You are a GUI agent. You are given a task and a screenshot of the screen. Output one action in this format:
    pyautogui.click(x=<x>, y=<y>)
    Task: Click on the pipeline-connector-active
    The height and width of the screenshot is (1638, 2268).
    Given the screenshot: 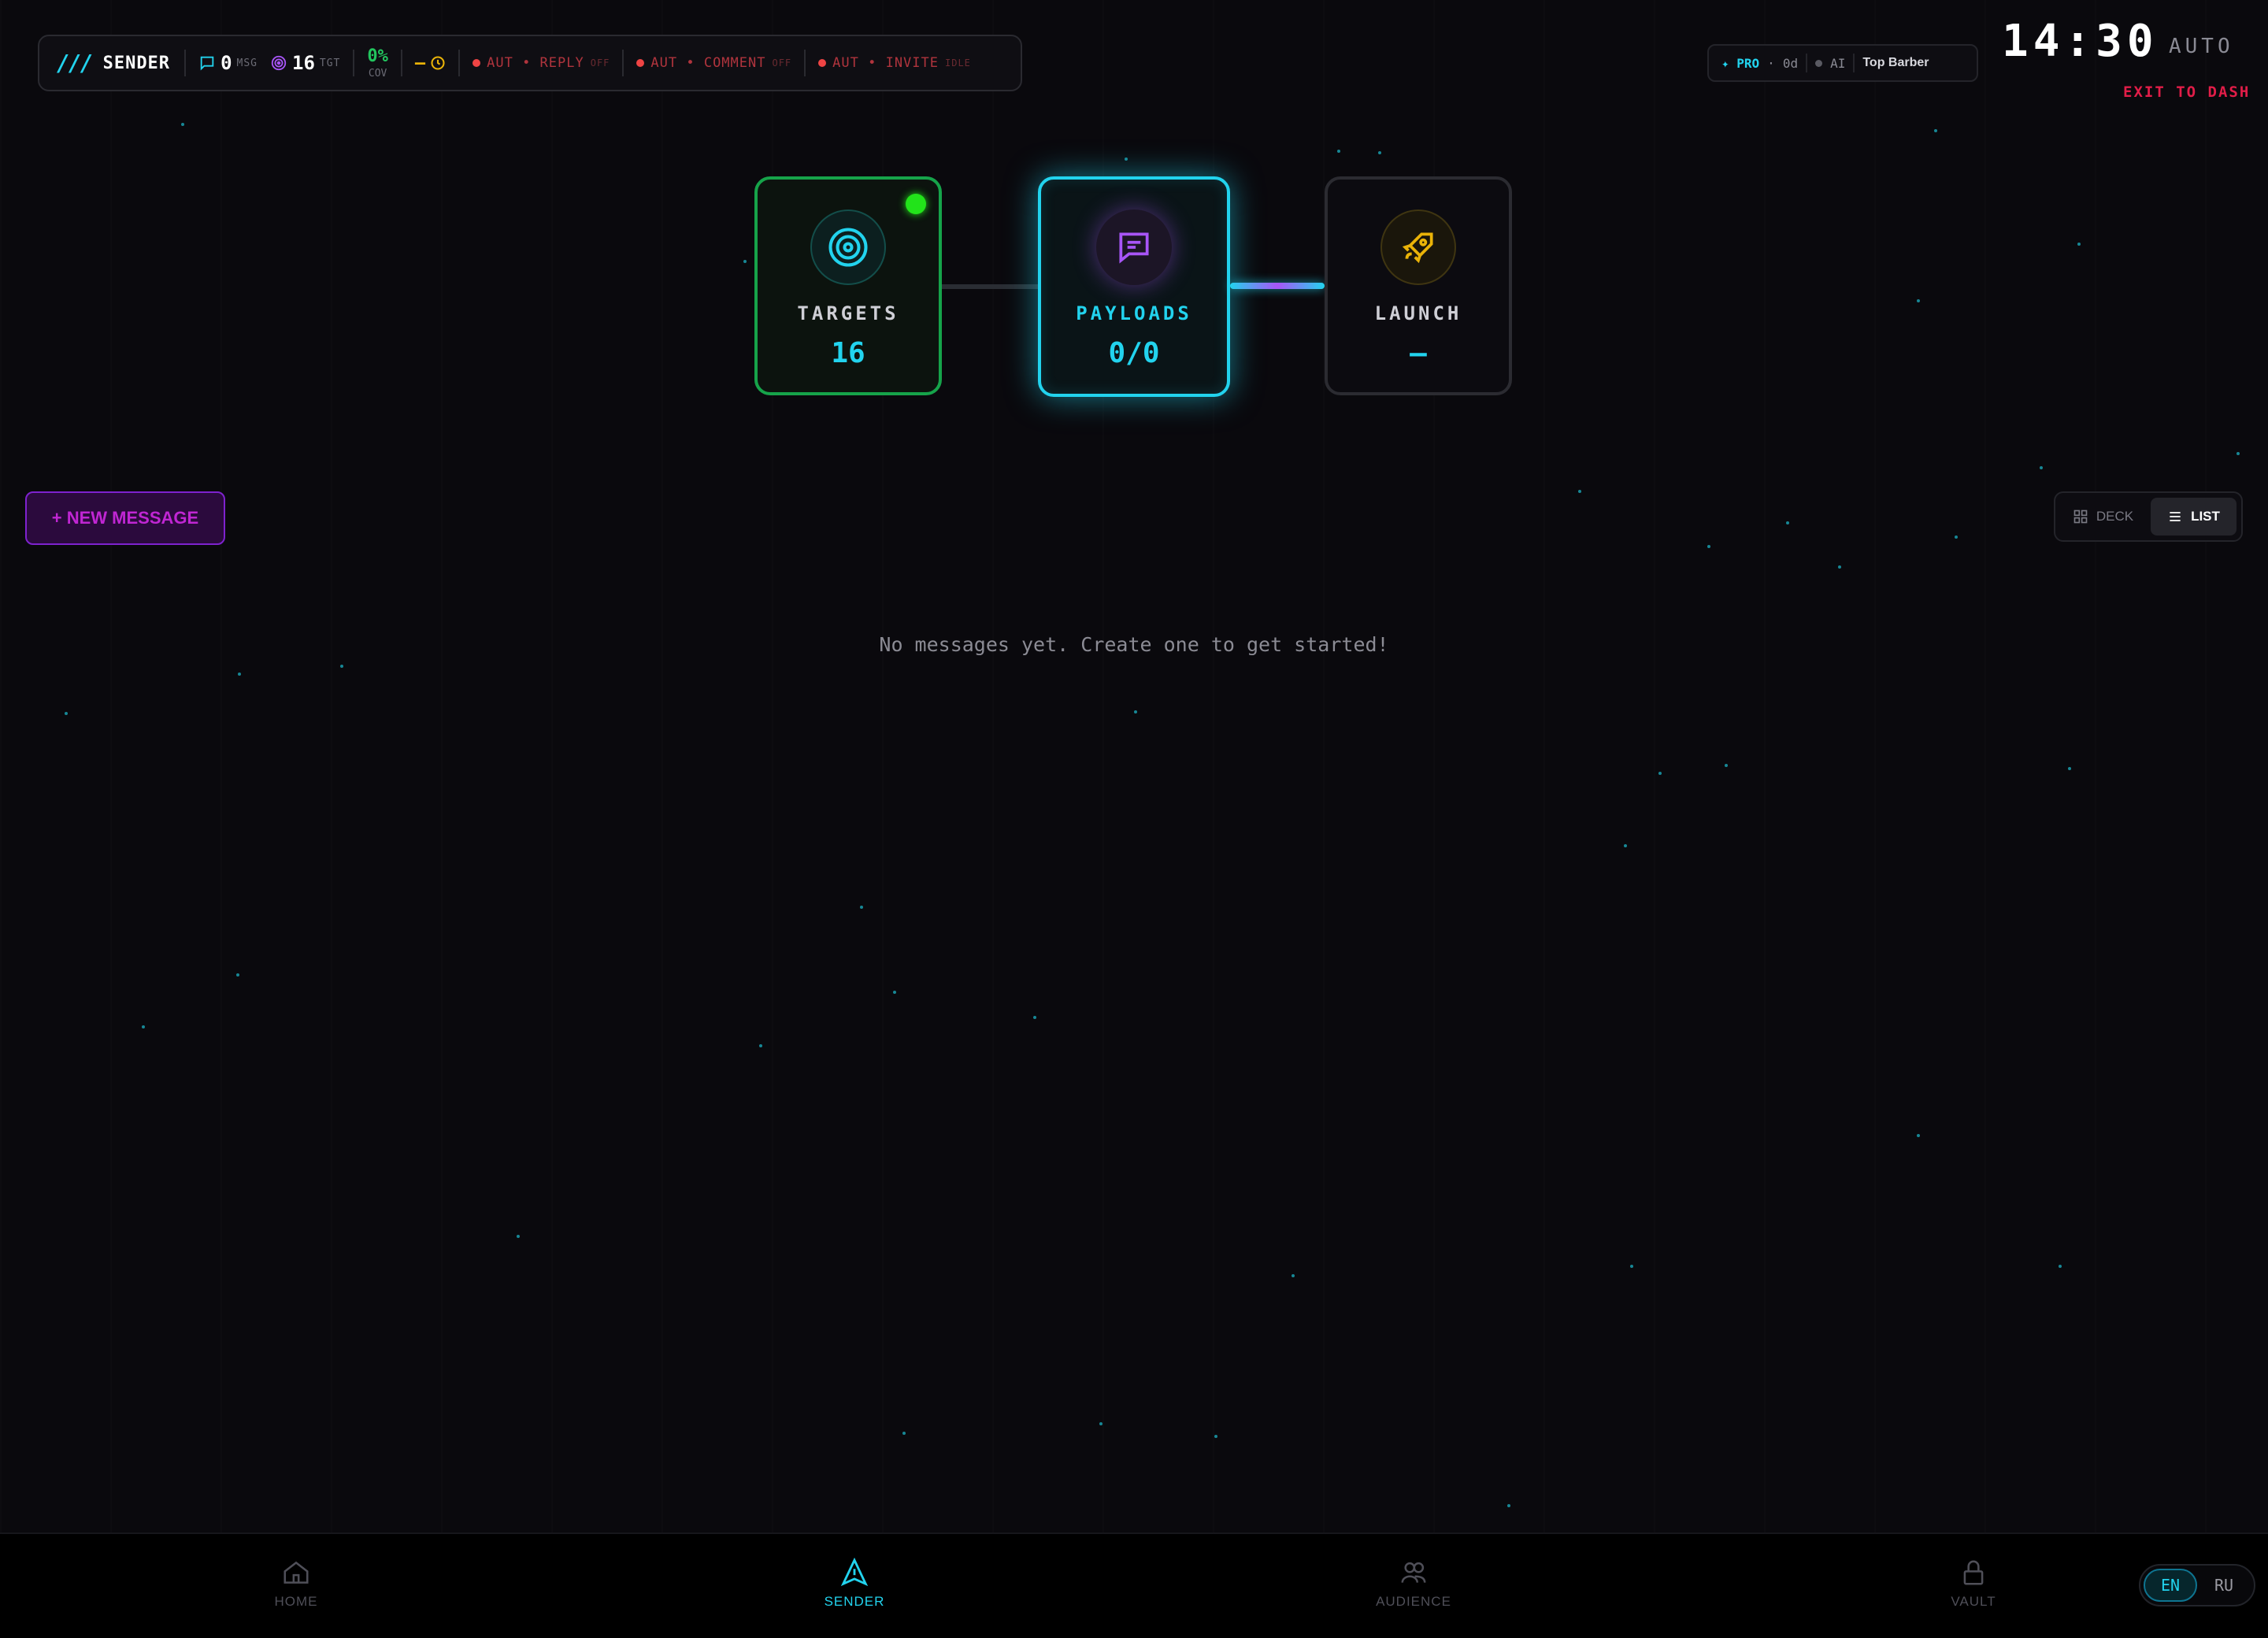 What is the action you would take?
    pyautogui.click(x=1277, y=286)
    